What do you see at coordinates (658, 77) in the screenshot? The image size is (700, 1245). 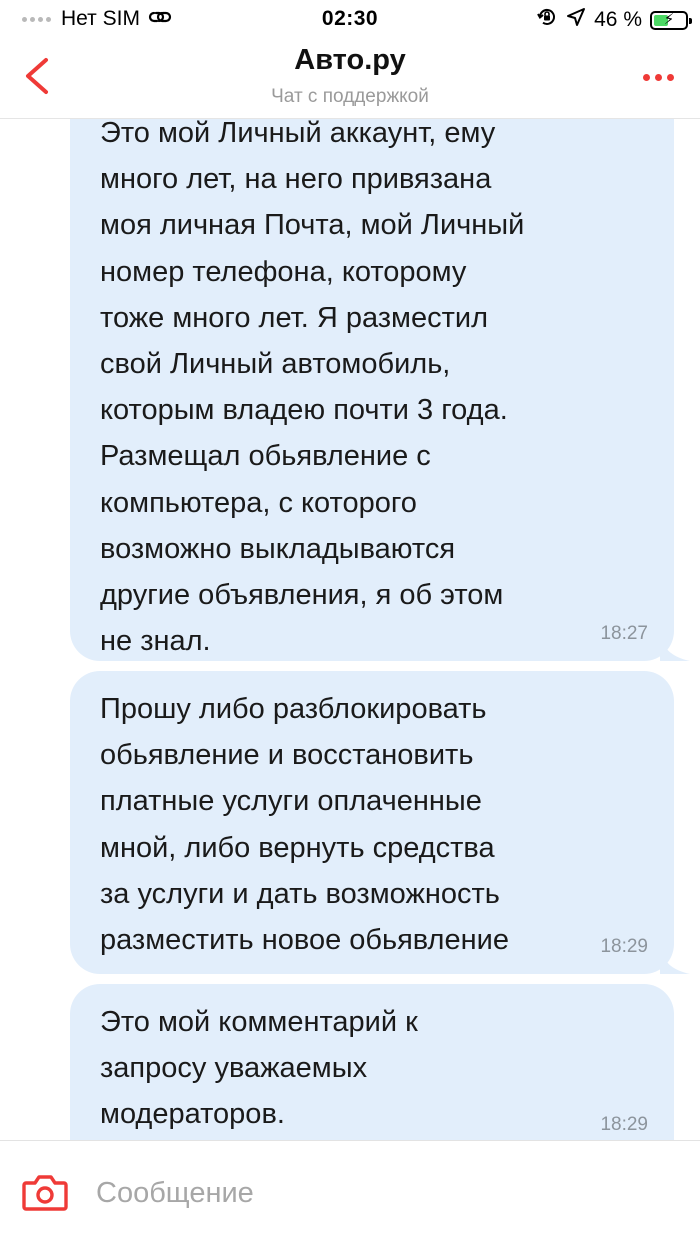 I see `more-button` at bounding box center [658, 77].